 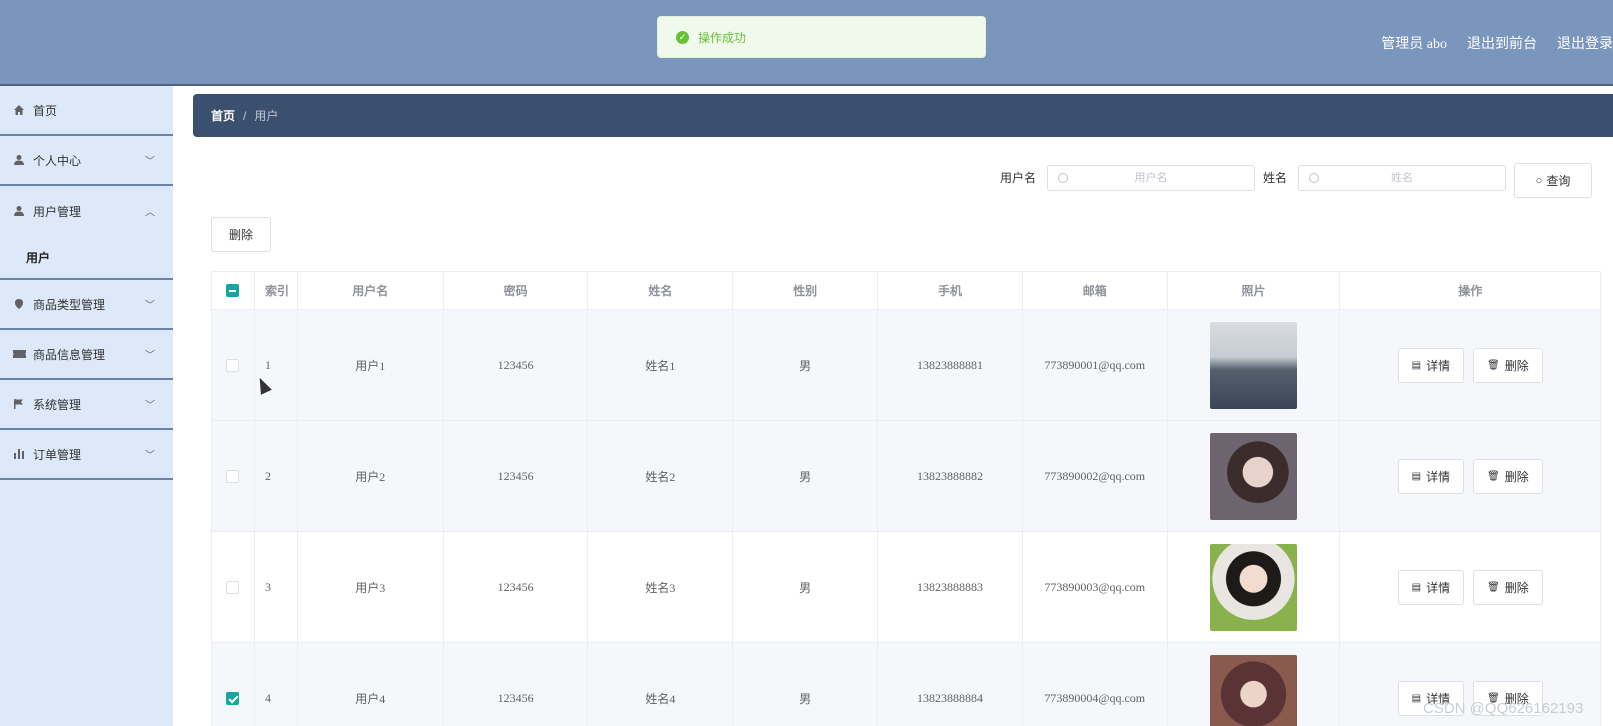 What do you see at coordinates (661, 290) in the screenshot?
I see `column-header: 姓名` at bounding box center [661, 290].